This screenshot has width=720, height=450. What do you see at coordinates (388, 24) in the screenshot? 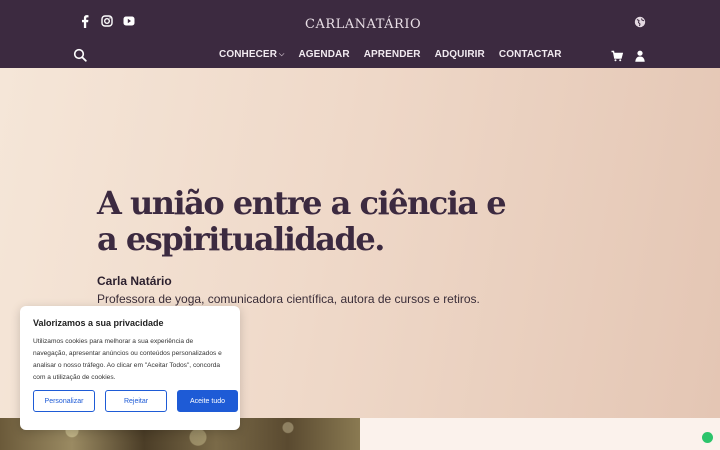
I see `logo-text-right: NATÁRIO` at bounding box center [388, 24].